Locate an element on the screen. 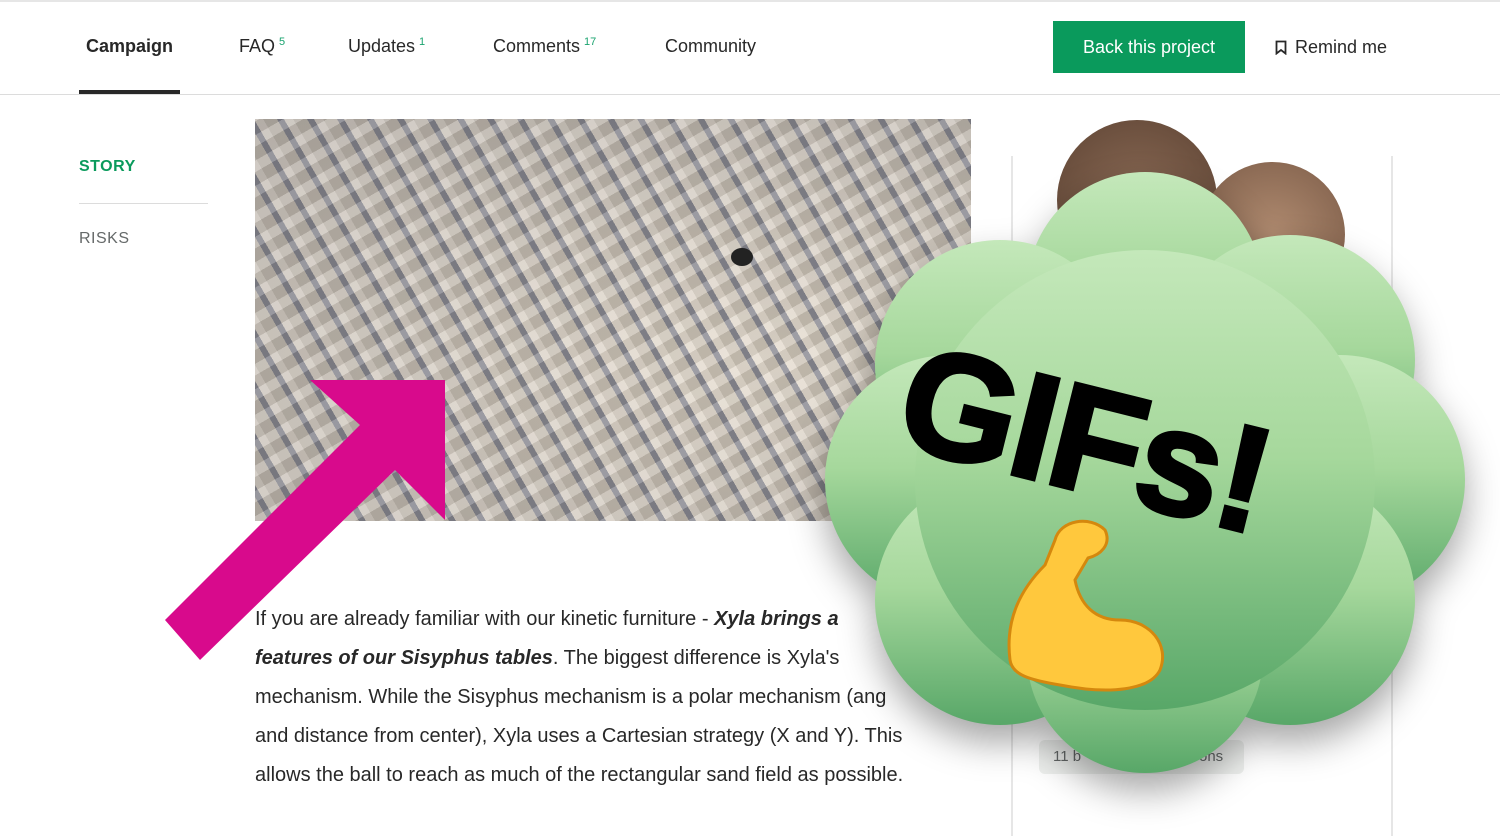 Image resolution: width=1500 pixels, height=836 pixels. tab-label: FAQ is located at coordinates (257, 46).